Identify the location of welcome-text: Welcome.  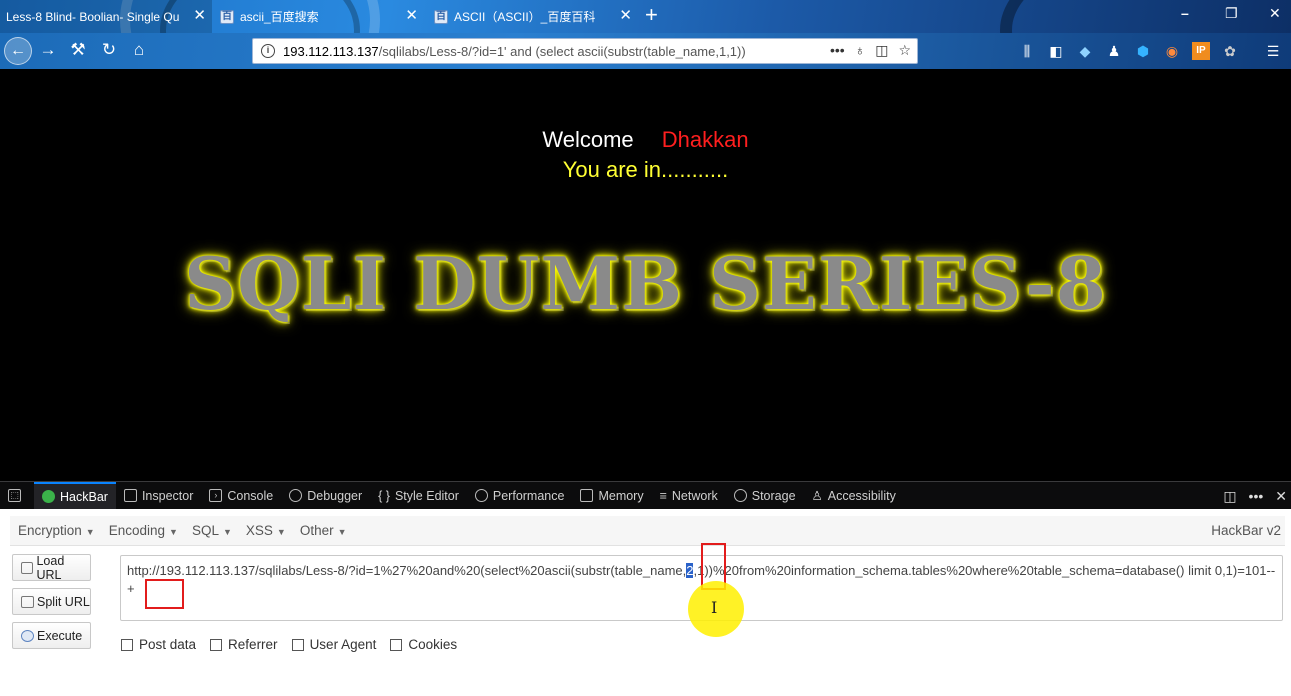
(588, 139).